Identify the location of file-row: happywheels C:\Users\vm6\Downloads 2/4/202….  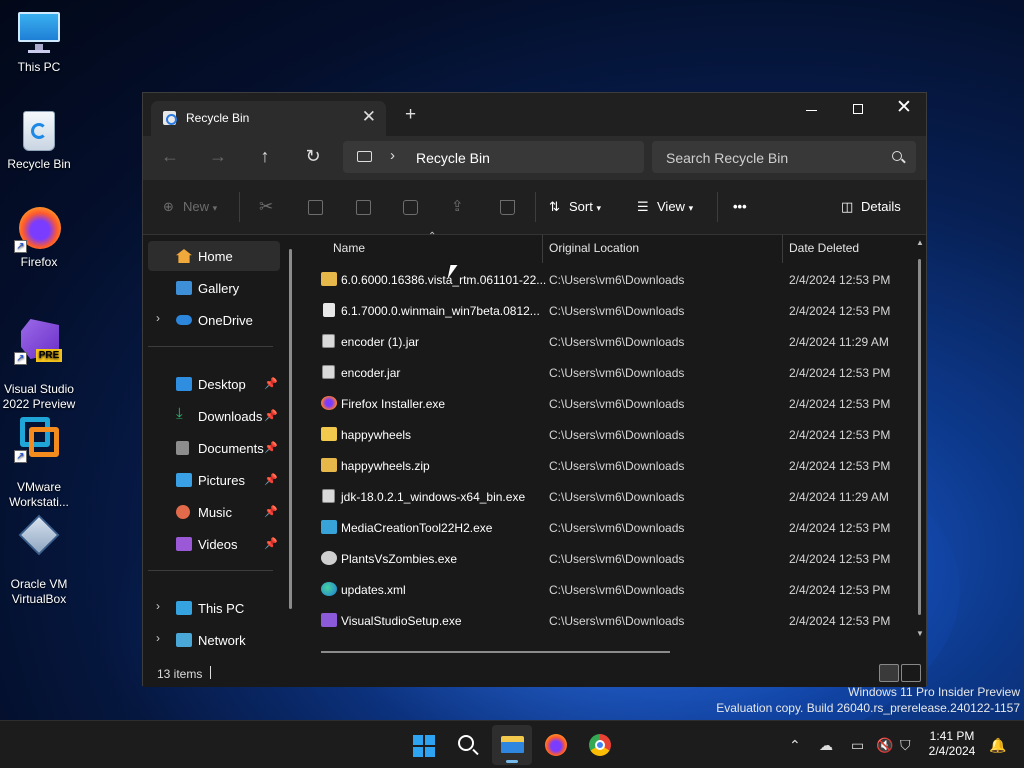
(608, 435).